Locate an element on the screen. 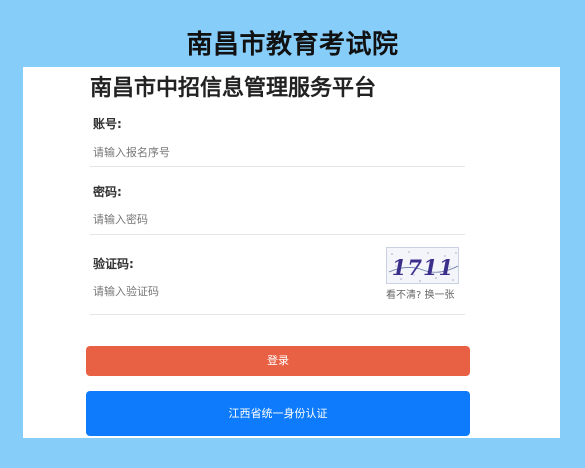  site-title: 南昌市教育考试院 is located at coordinates (292, 45).